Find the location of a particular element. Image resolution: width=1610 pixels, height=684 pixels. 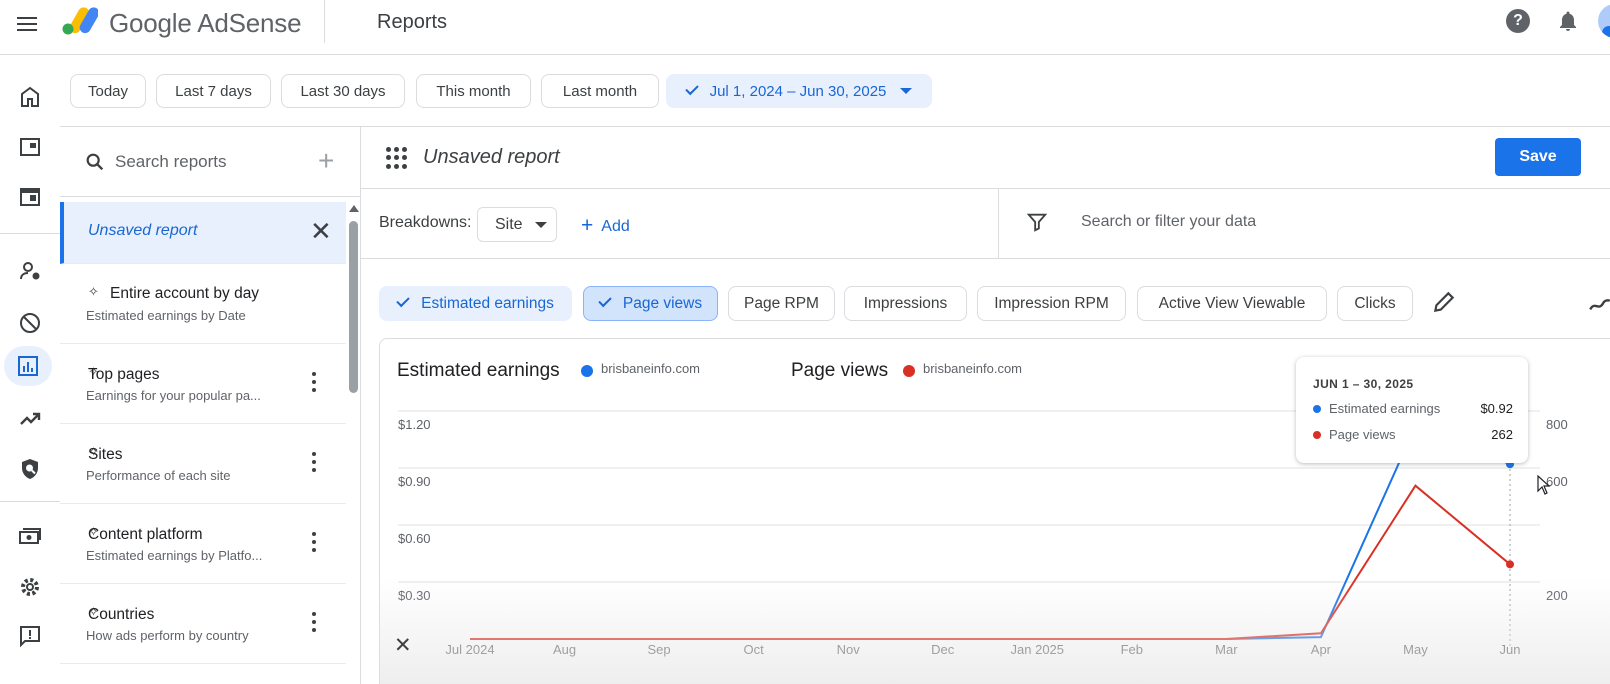

ads-icon is located at coordinates (30, 147).